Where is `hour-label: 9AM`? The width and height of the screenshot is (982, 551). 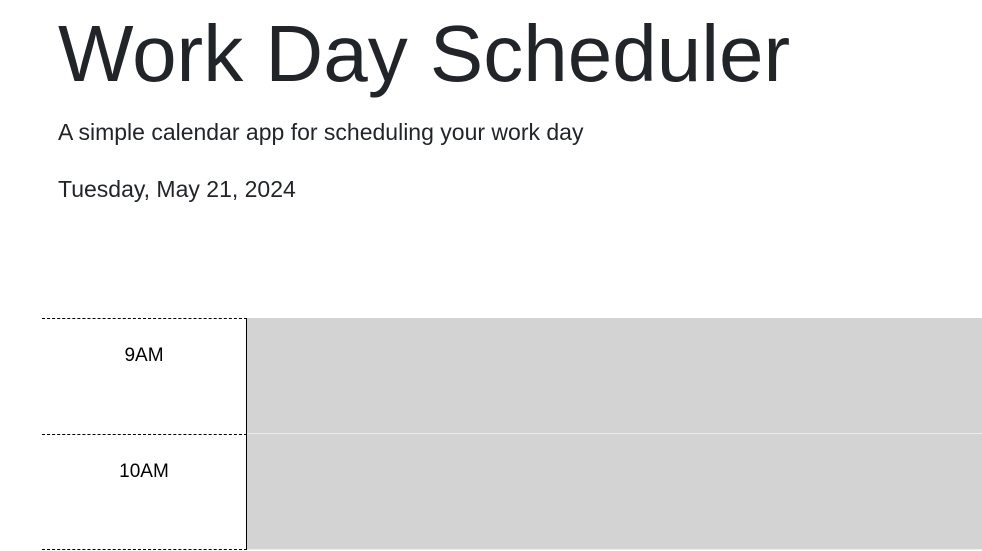 hour-label: 9AM is located at coordinates (144, 376).